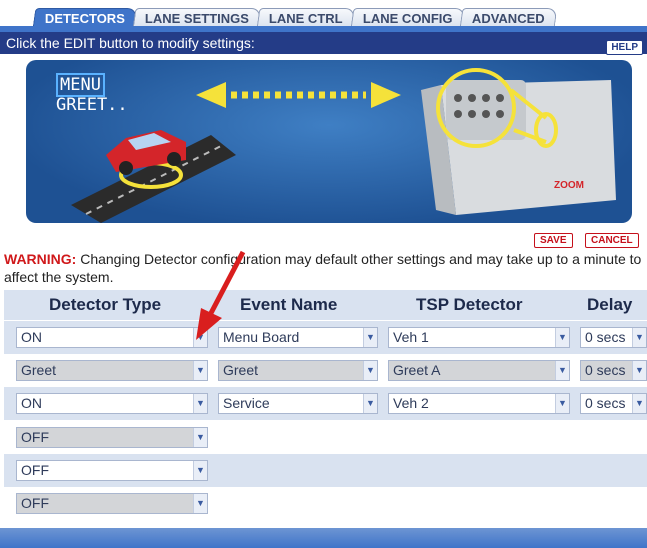  I want to click on footer-bar, so click(323, 538).